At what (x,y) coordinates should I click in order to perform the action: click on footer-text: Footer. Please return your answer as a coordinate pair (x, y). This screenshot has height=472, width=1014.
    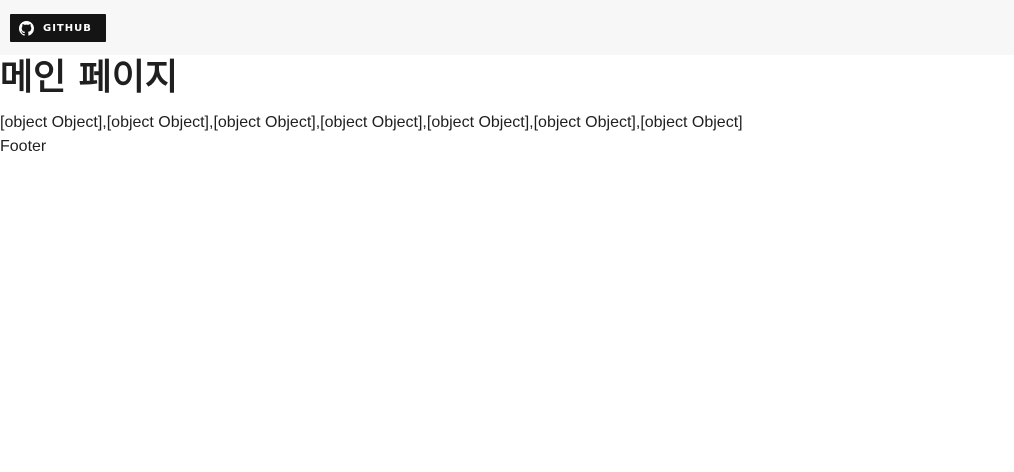
    Looking at the image, I should click on (23, 146).